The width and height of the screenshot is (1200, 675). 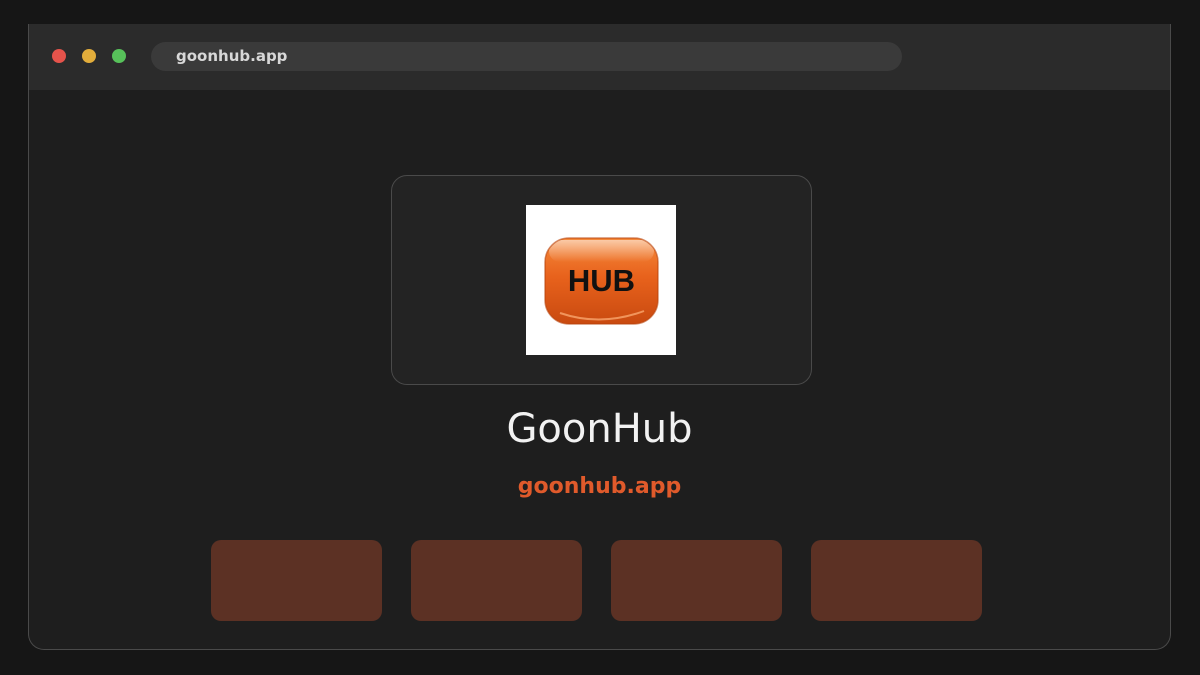 I want to click on maximize-window-button, so click(x=119, y=56).